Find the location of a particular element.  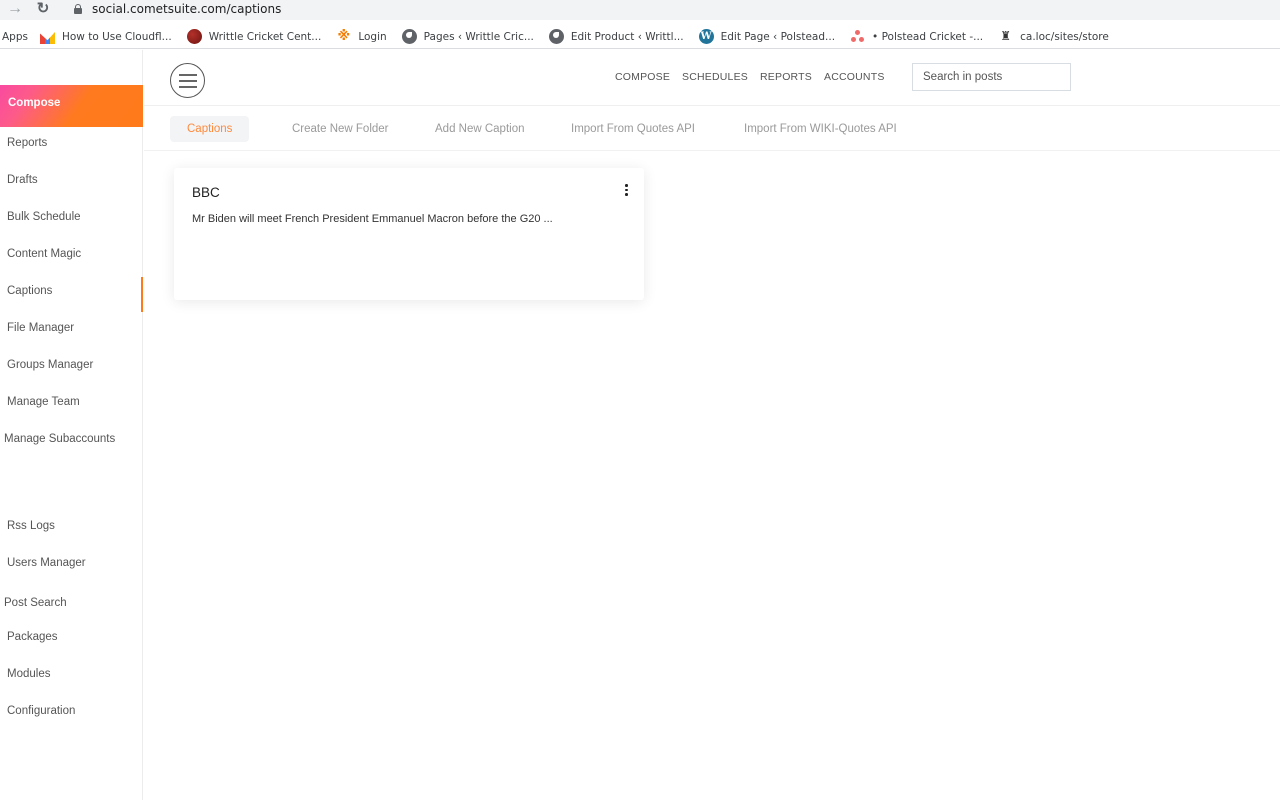

lock-icon is located at coordinates (78, 9).